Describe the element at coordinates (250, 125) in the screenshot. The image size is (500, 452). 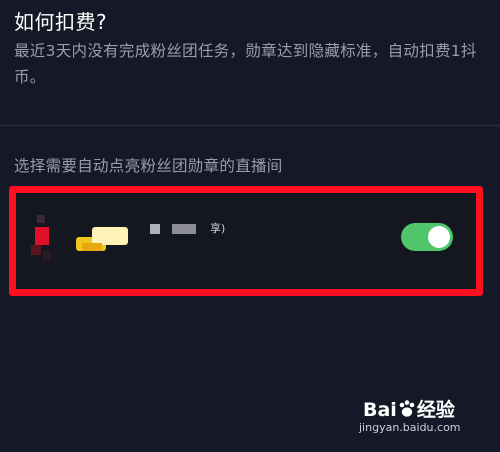
I see `section-divider` at that location.